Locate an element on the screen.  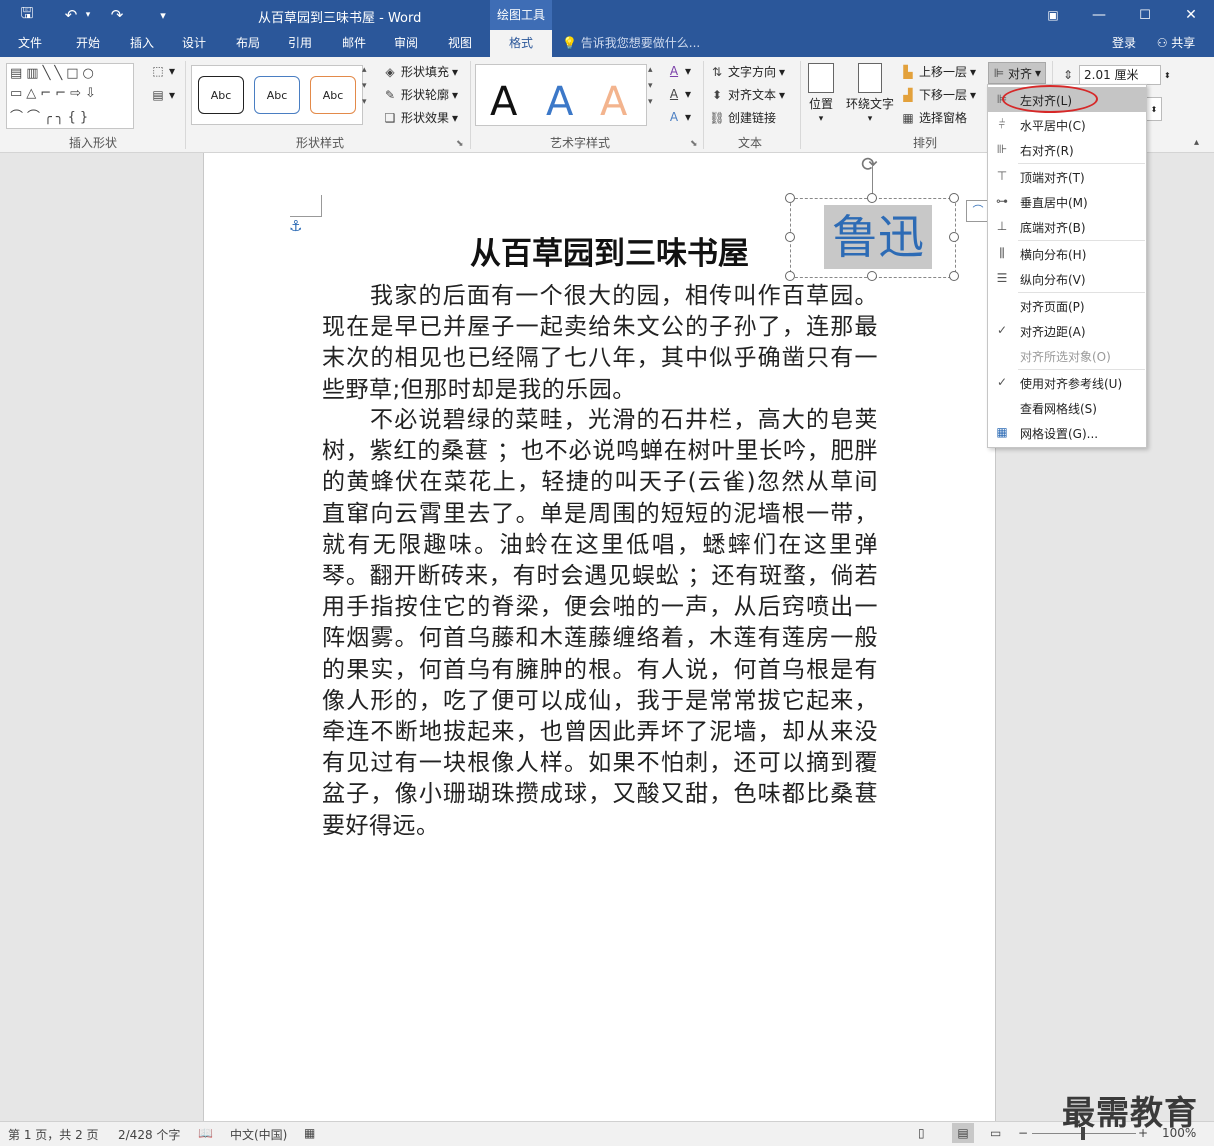
resize-handle-top-right is located at coordinates (954, 198).